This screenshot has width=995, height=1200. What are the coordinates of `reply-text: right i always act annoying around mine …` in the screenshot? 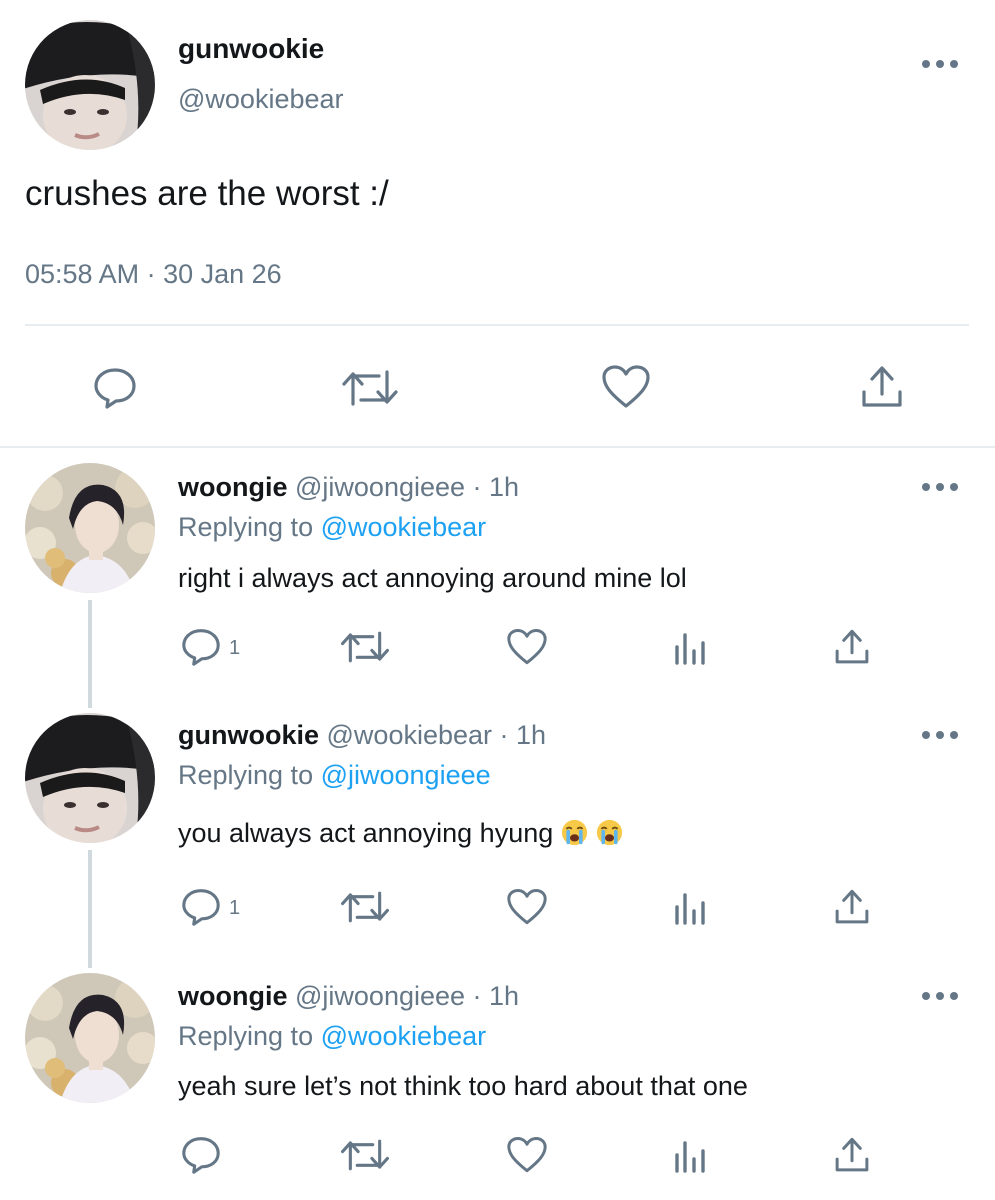 It's located at (432, 578).